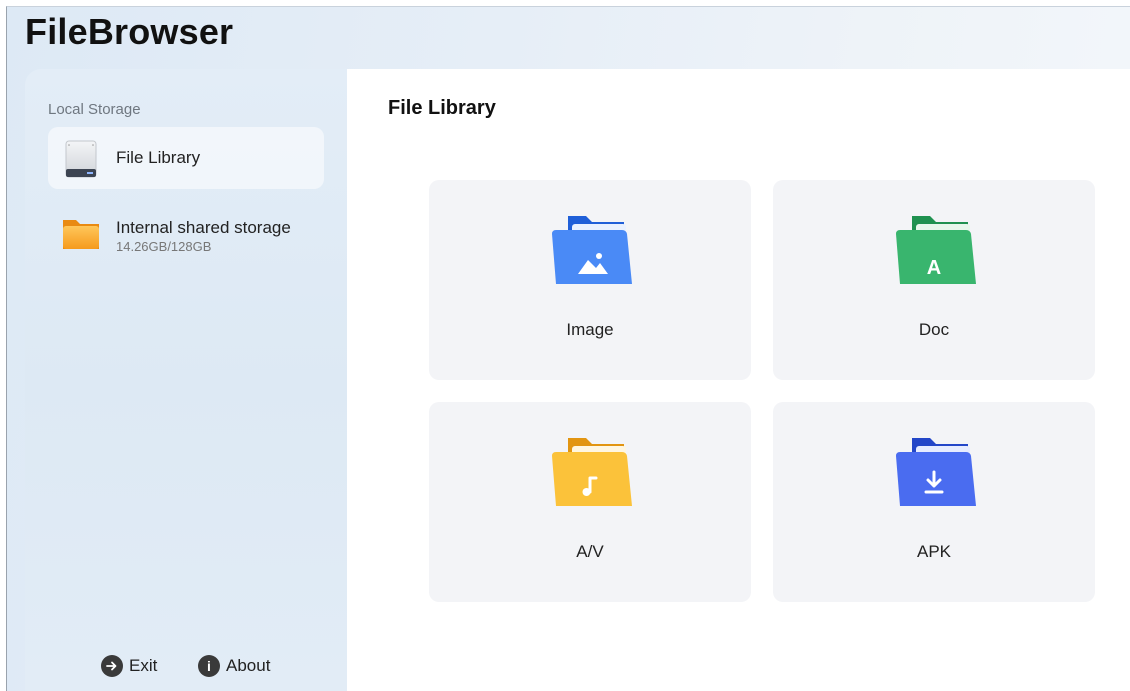 This screenshot has width=1130, height=691. I want to click on section-label-local-storage: Local Storage, so click(94, 109).